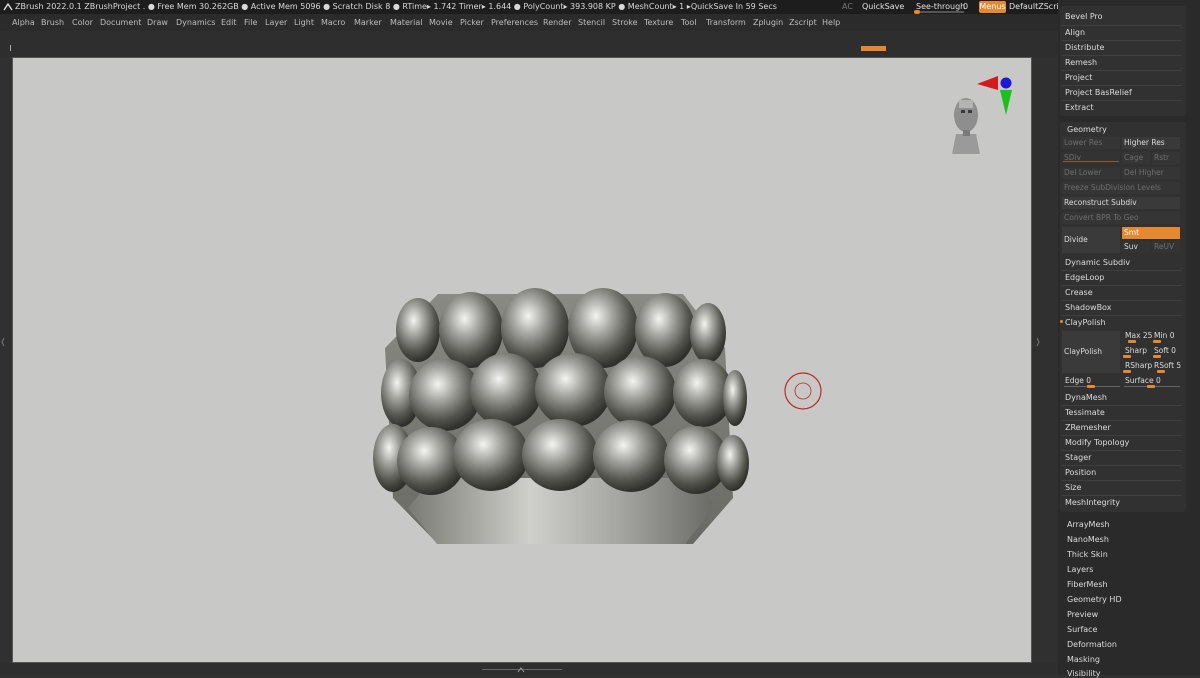 This screenshot has height=678, width=1200. I want to click on min-knob, so click(1157, 341).